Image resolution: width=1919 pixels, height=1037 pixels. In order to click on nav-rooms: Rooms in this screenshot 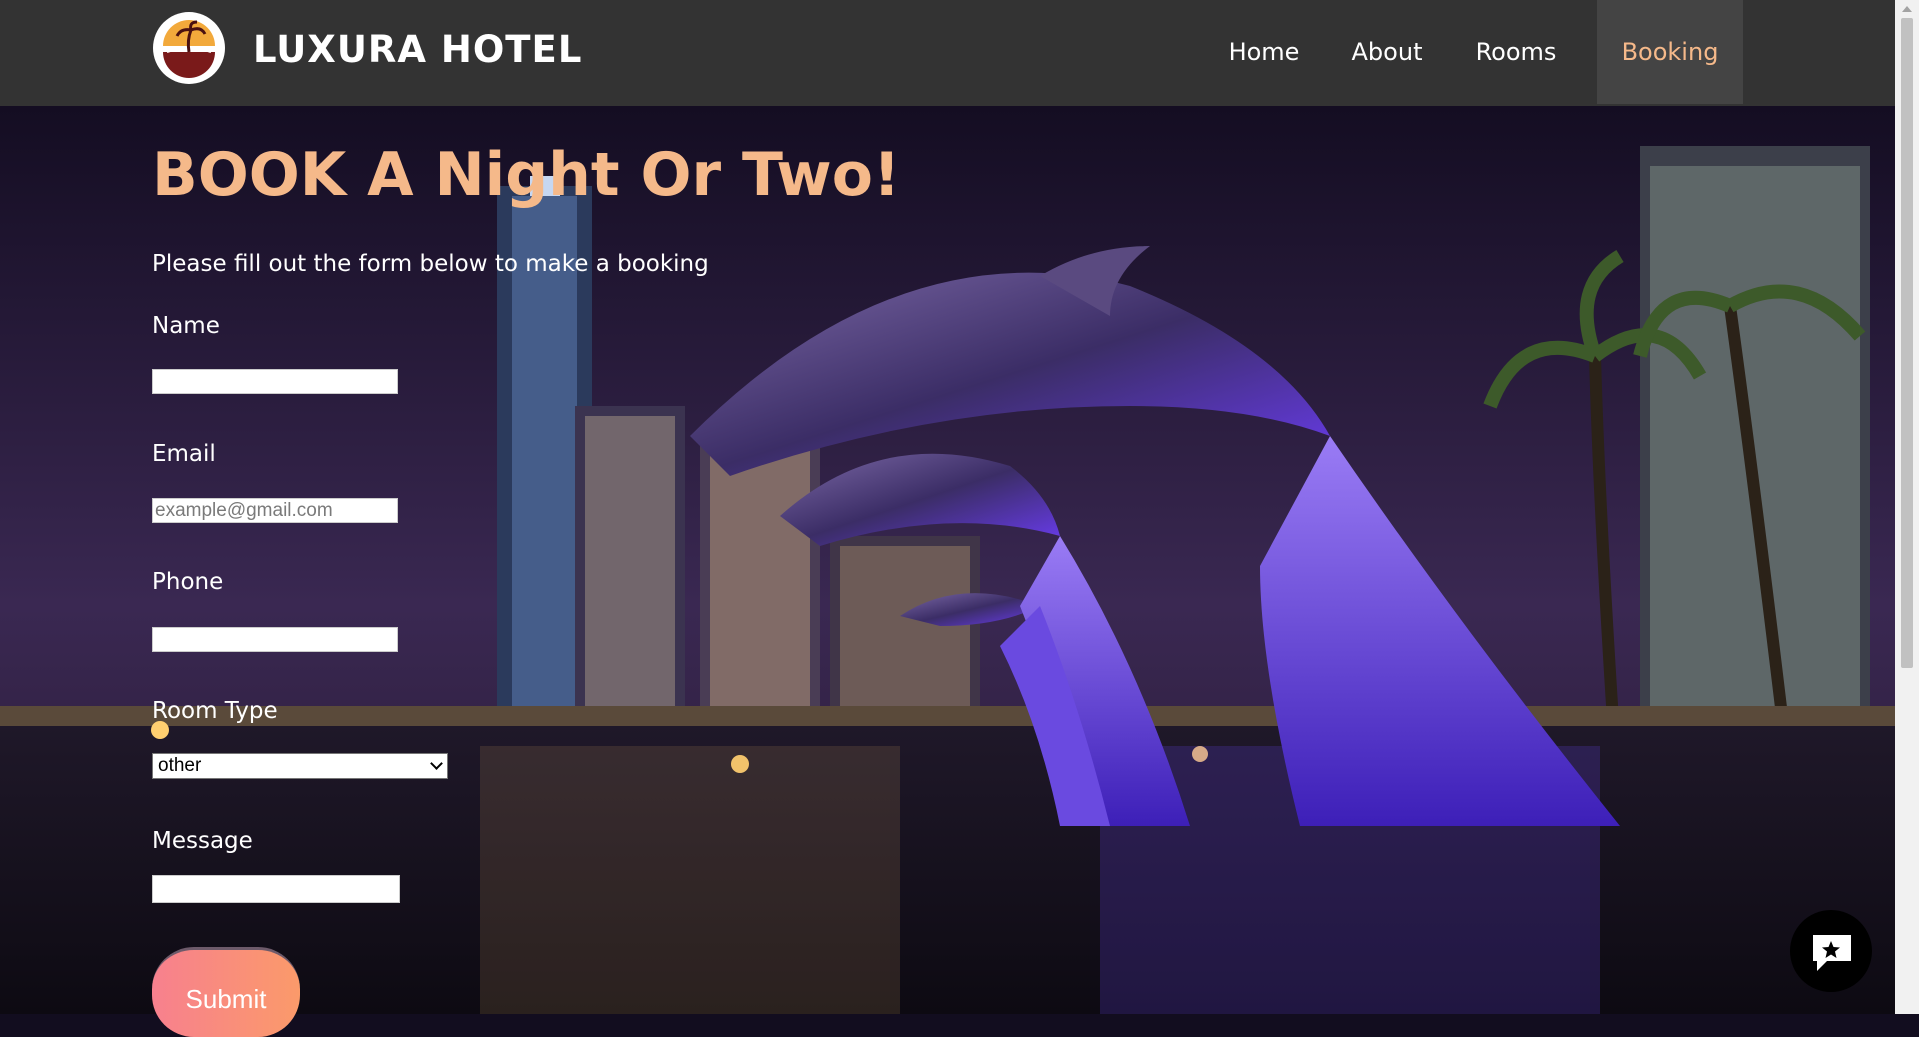, I will do `click(1516, 52)`.